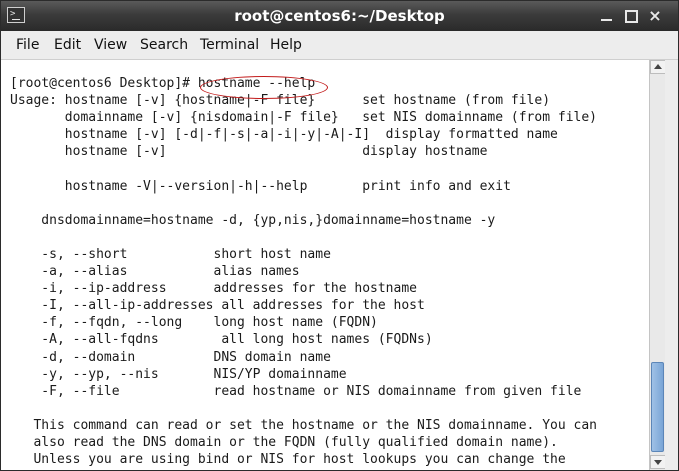  What do you see at coordinates (178, 374) in the screenshot?
I see `terminal-line: -y, --yp, --nis NIS/YP domainname` at bounding box center [178, 374].